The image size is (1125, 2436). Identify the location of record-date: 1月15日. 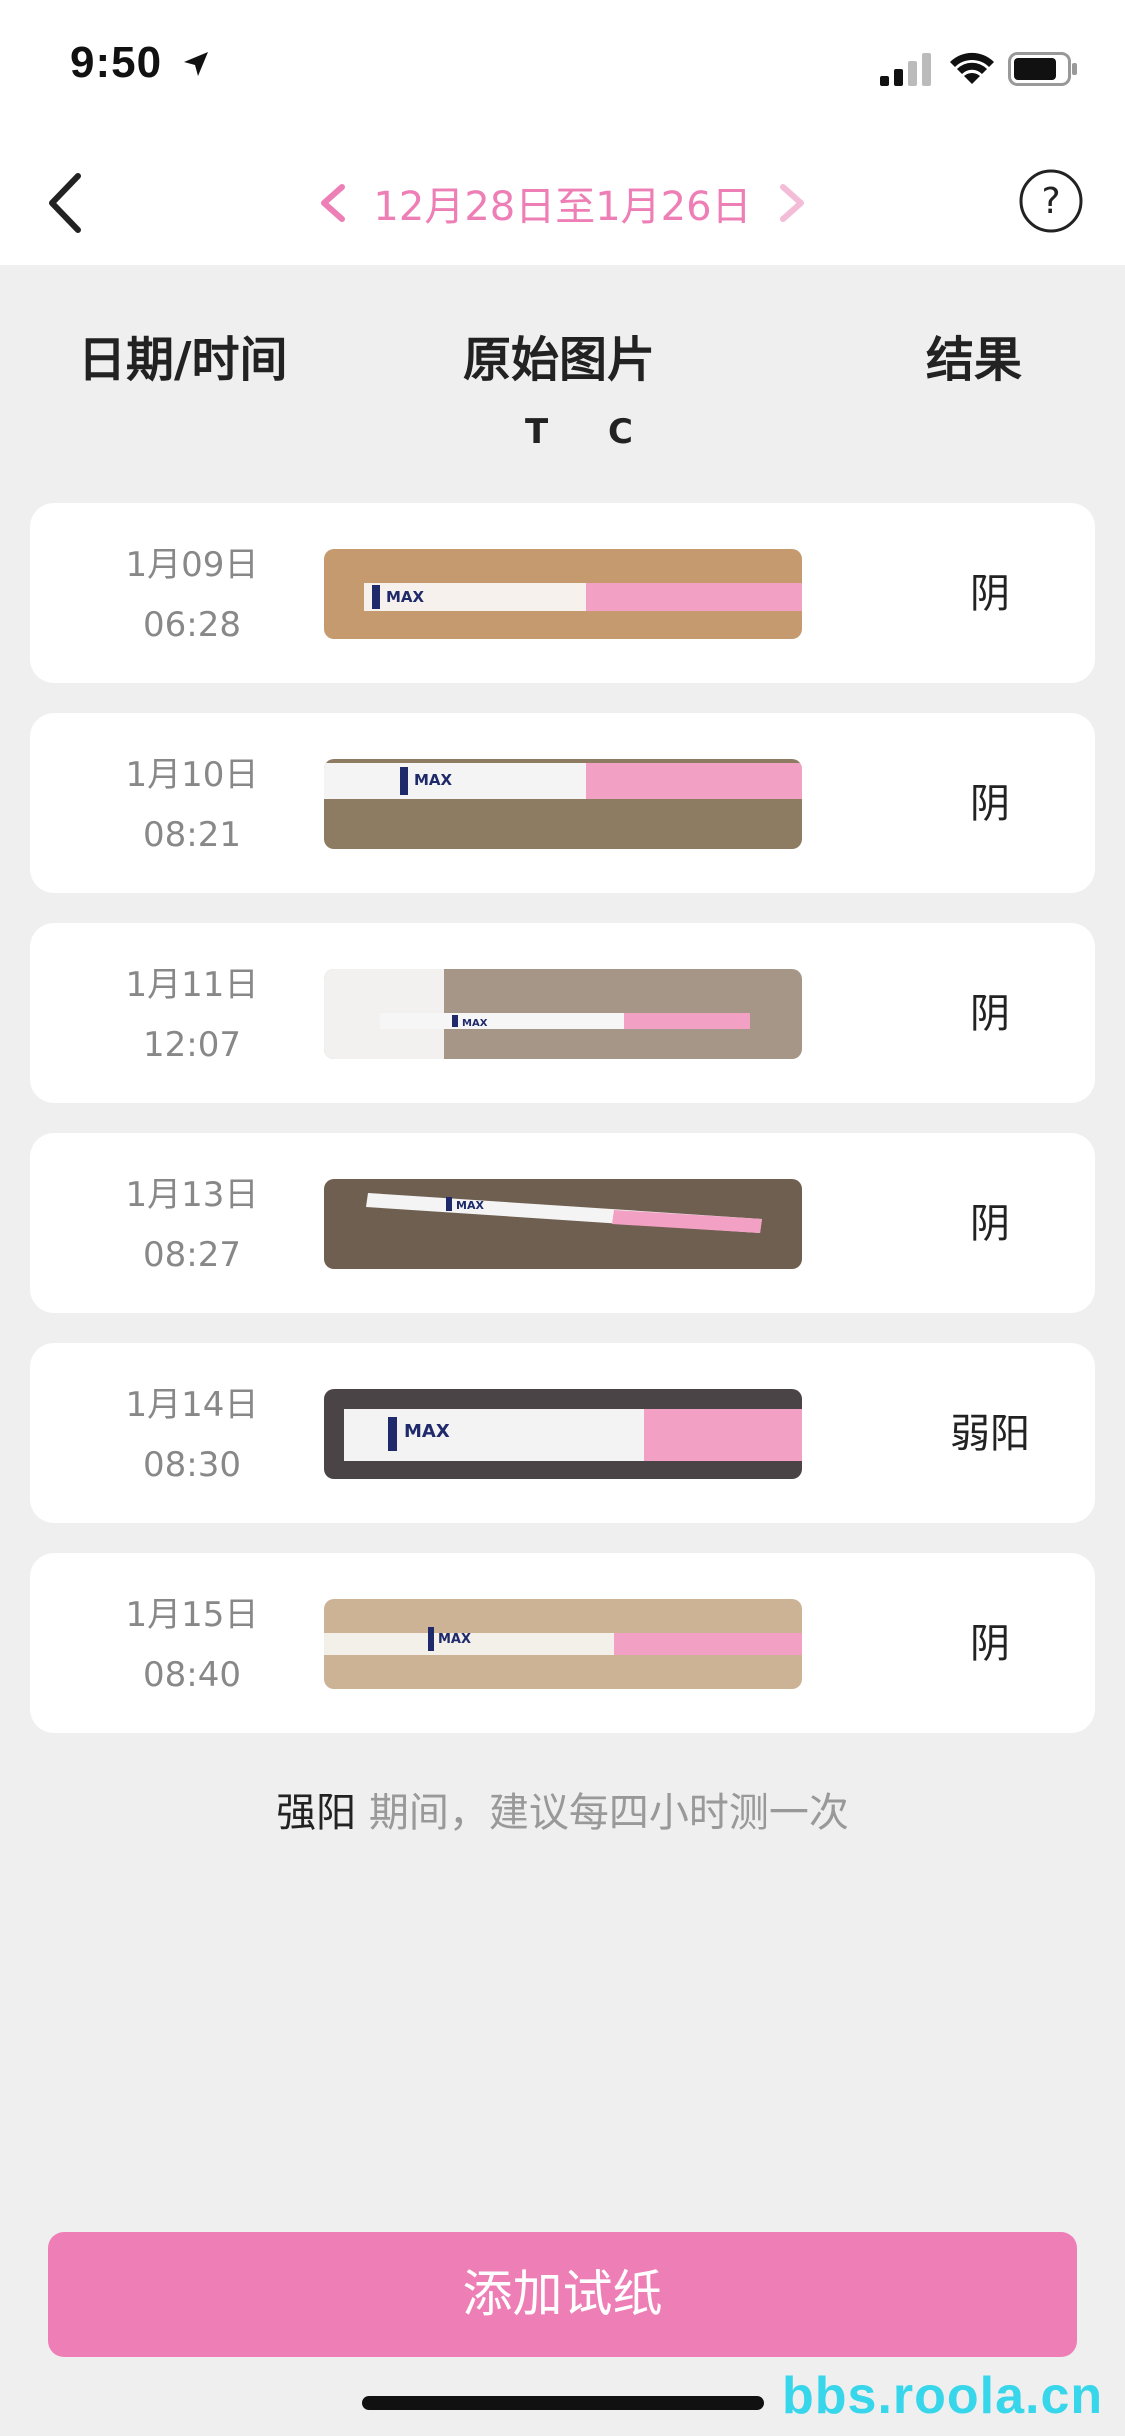
(192, 1615).